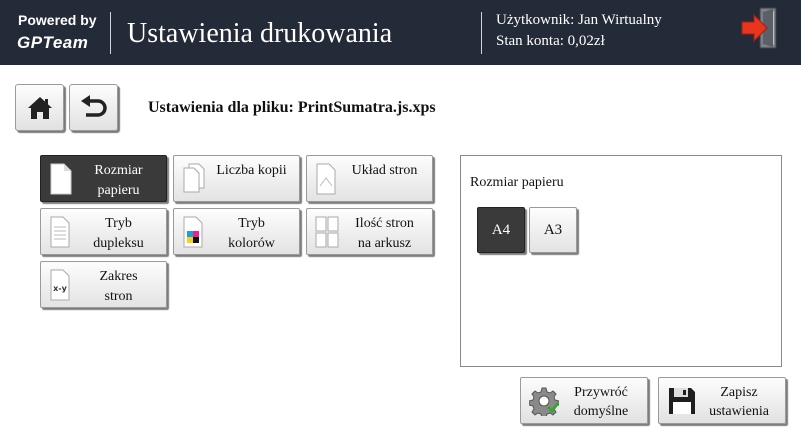  Describe the element at coordinates (53, 42) in the screenshot. I see `brand-logo: GPTeam` at that location.